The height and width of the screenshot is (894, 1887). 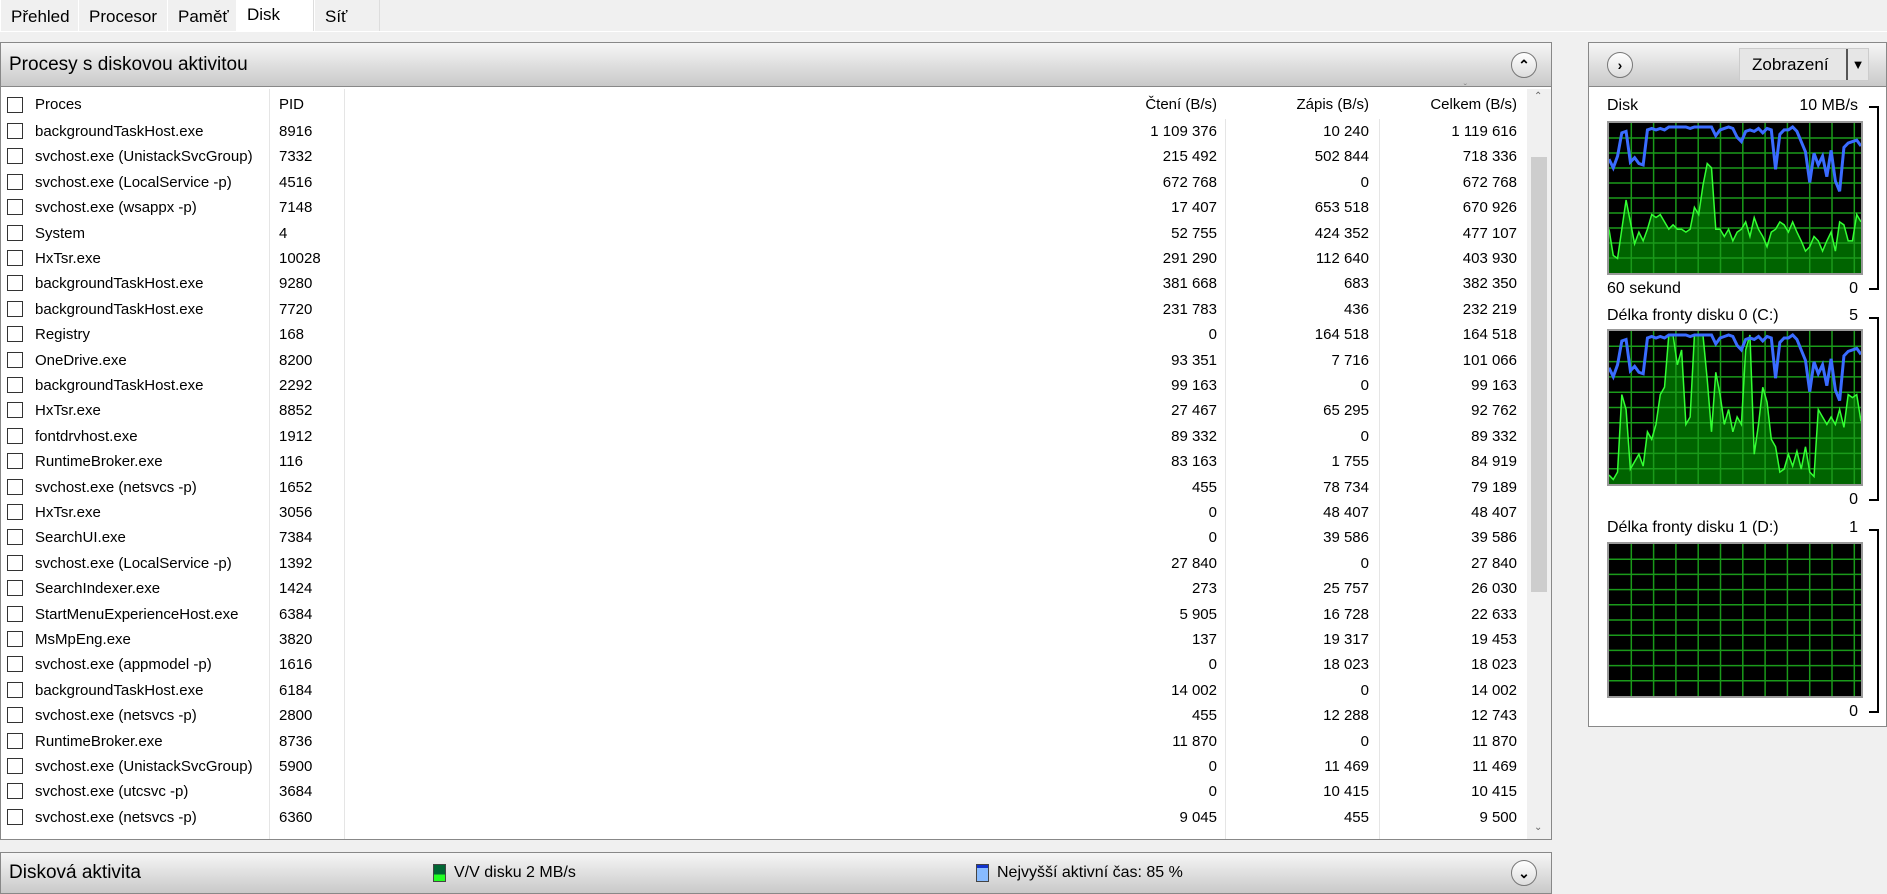 I want to click on pid: 7384, so click(x=296, y=538).